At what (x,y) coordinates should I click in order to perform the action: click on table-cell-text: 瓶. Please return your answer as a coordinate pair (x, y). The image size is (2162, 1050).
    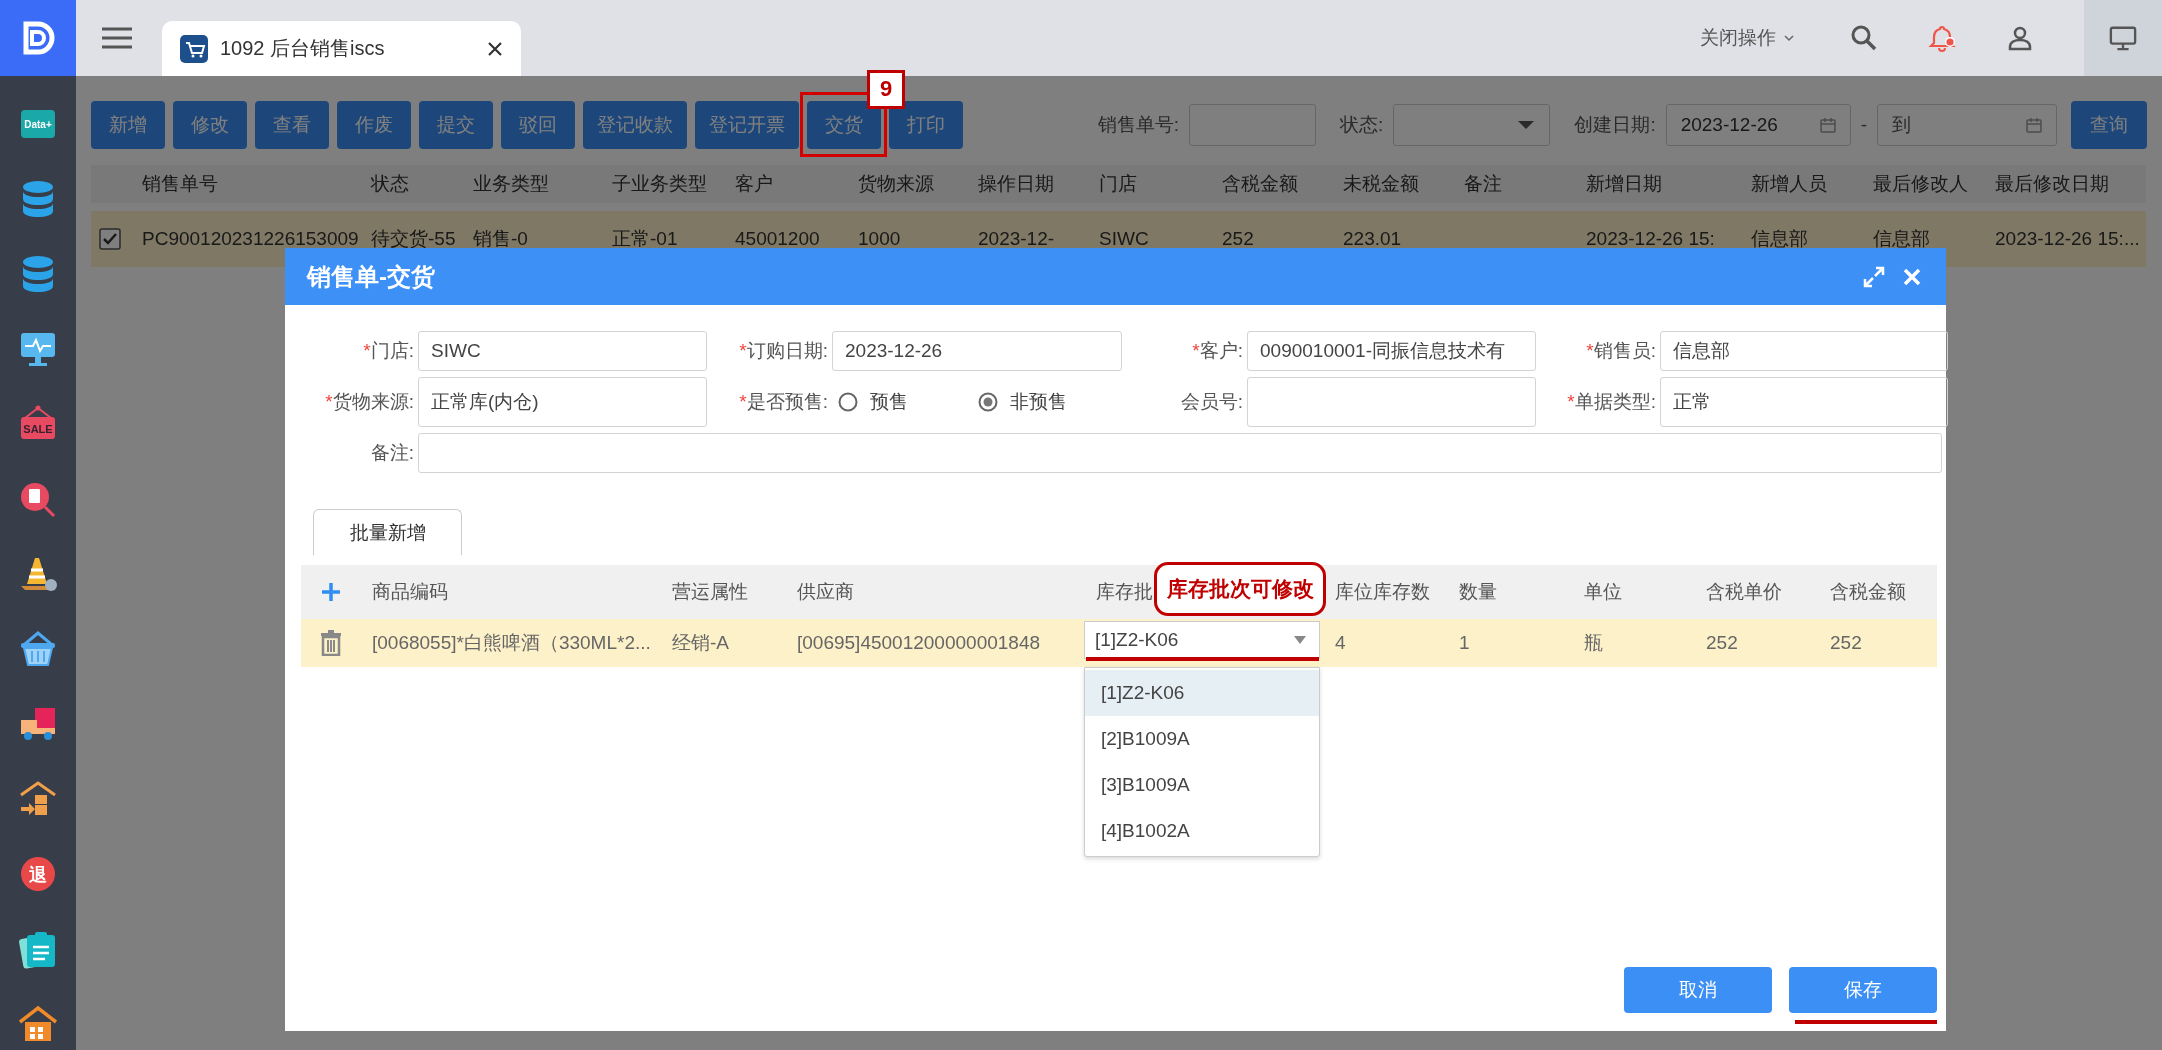
    Looking at the image, I should click on (1593, 643).